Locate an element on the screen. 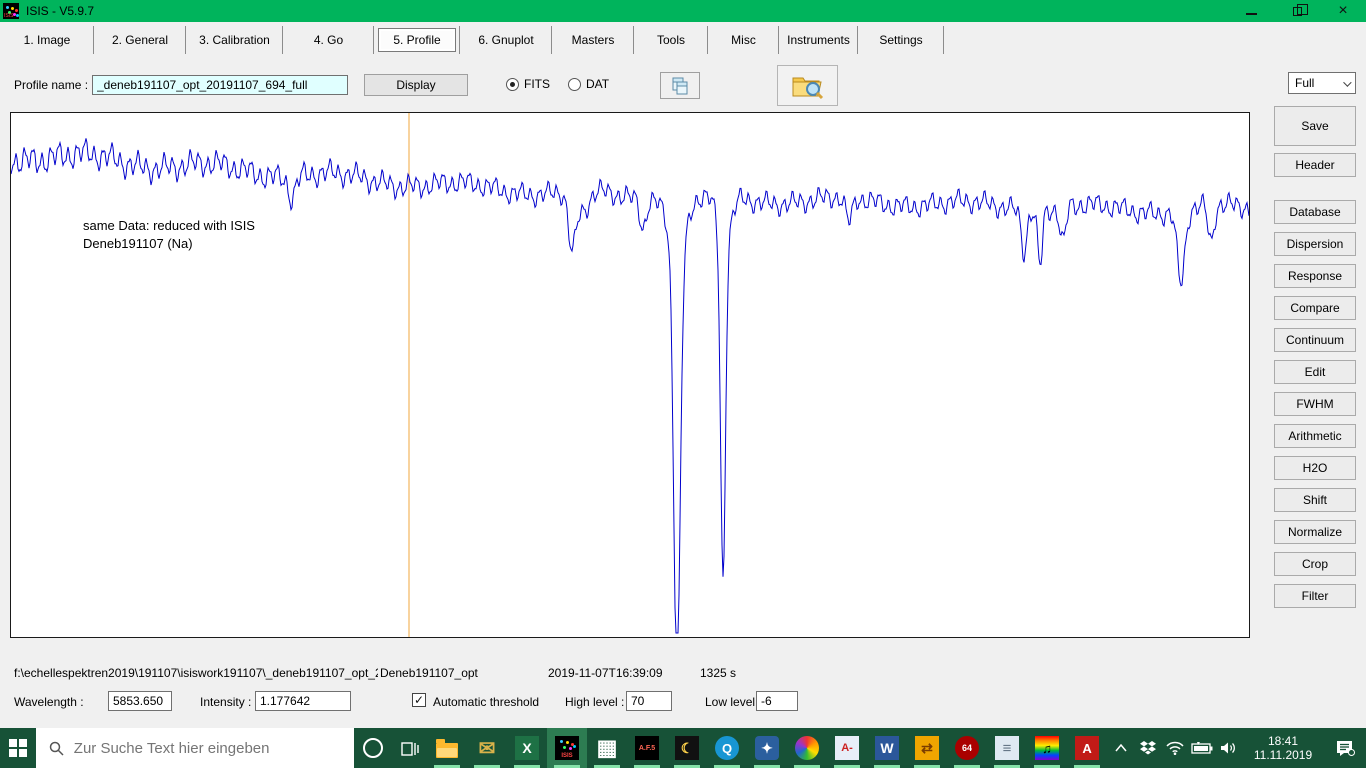 This screenshot has height=768, width=1366. action-center-icon is located at coordinates (1345, 748).